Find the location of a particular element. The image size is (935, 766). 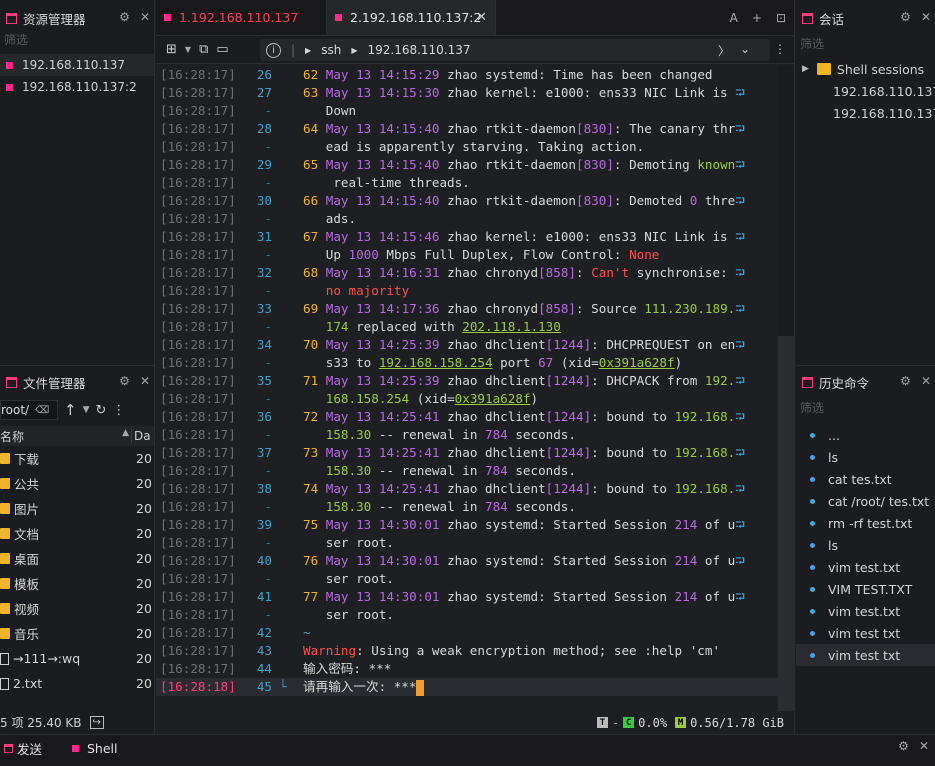

file-row: 图片 20 is located at coordinates (77, 508).